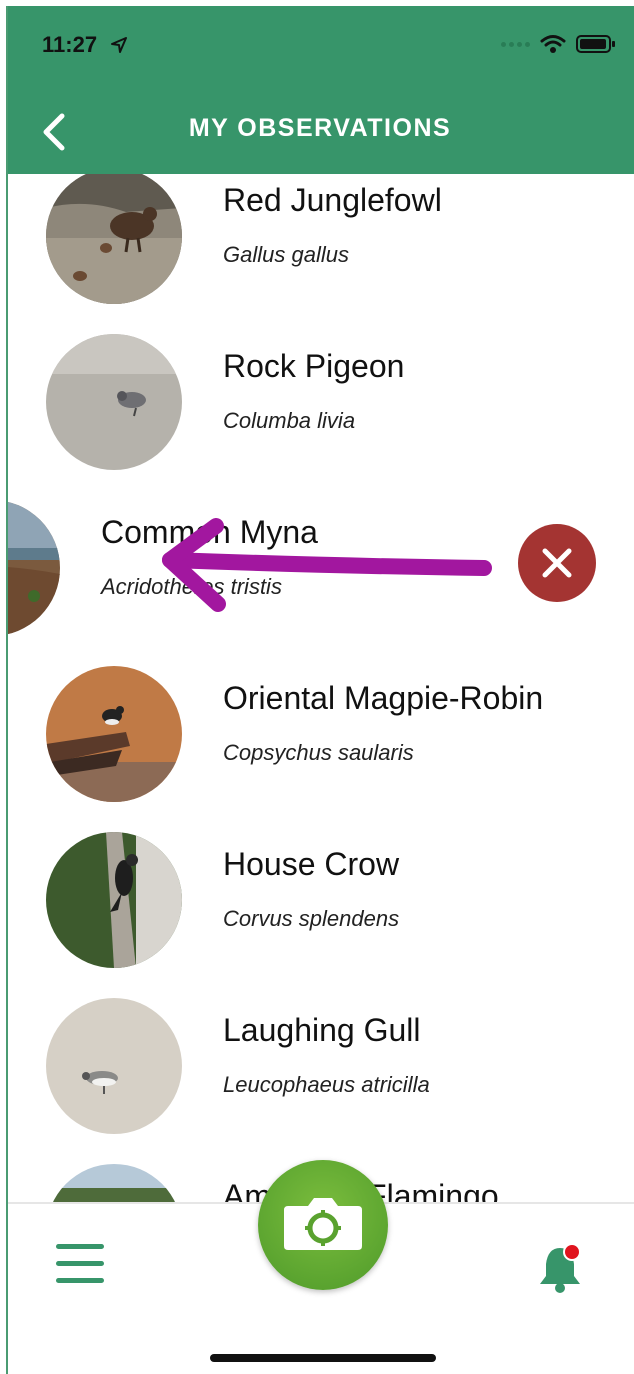 The image size is (634, 1374). Describe the element at coordinates (320, 885) in the screenshot. I see `list-item: House Crow Corvus splendens` at that location.